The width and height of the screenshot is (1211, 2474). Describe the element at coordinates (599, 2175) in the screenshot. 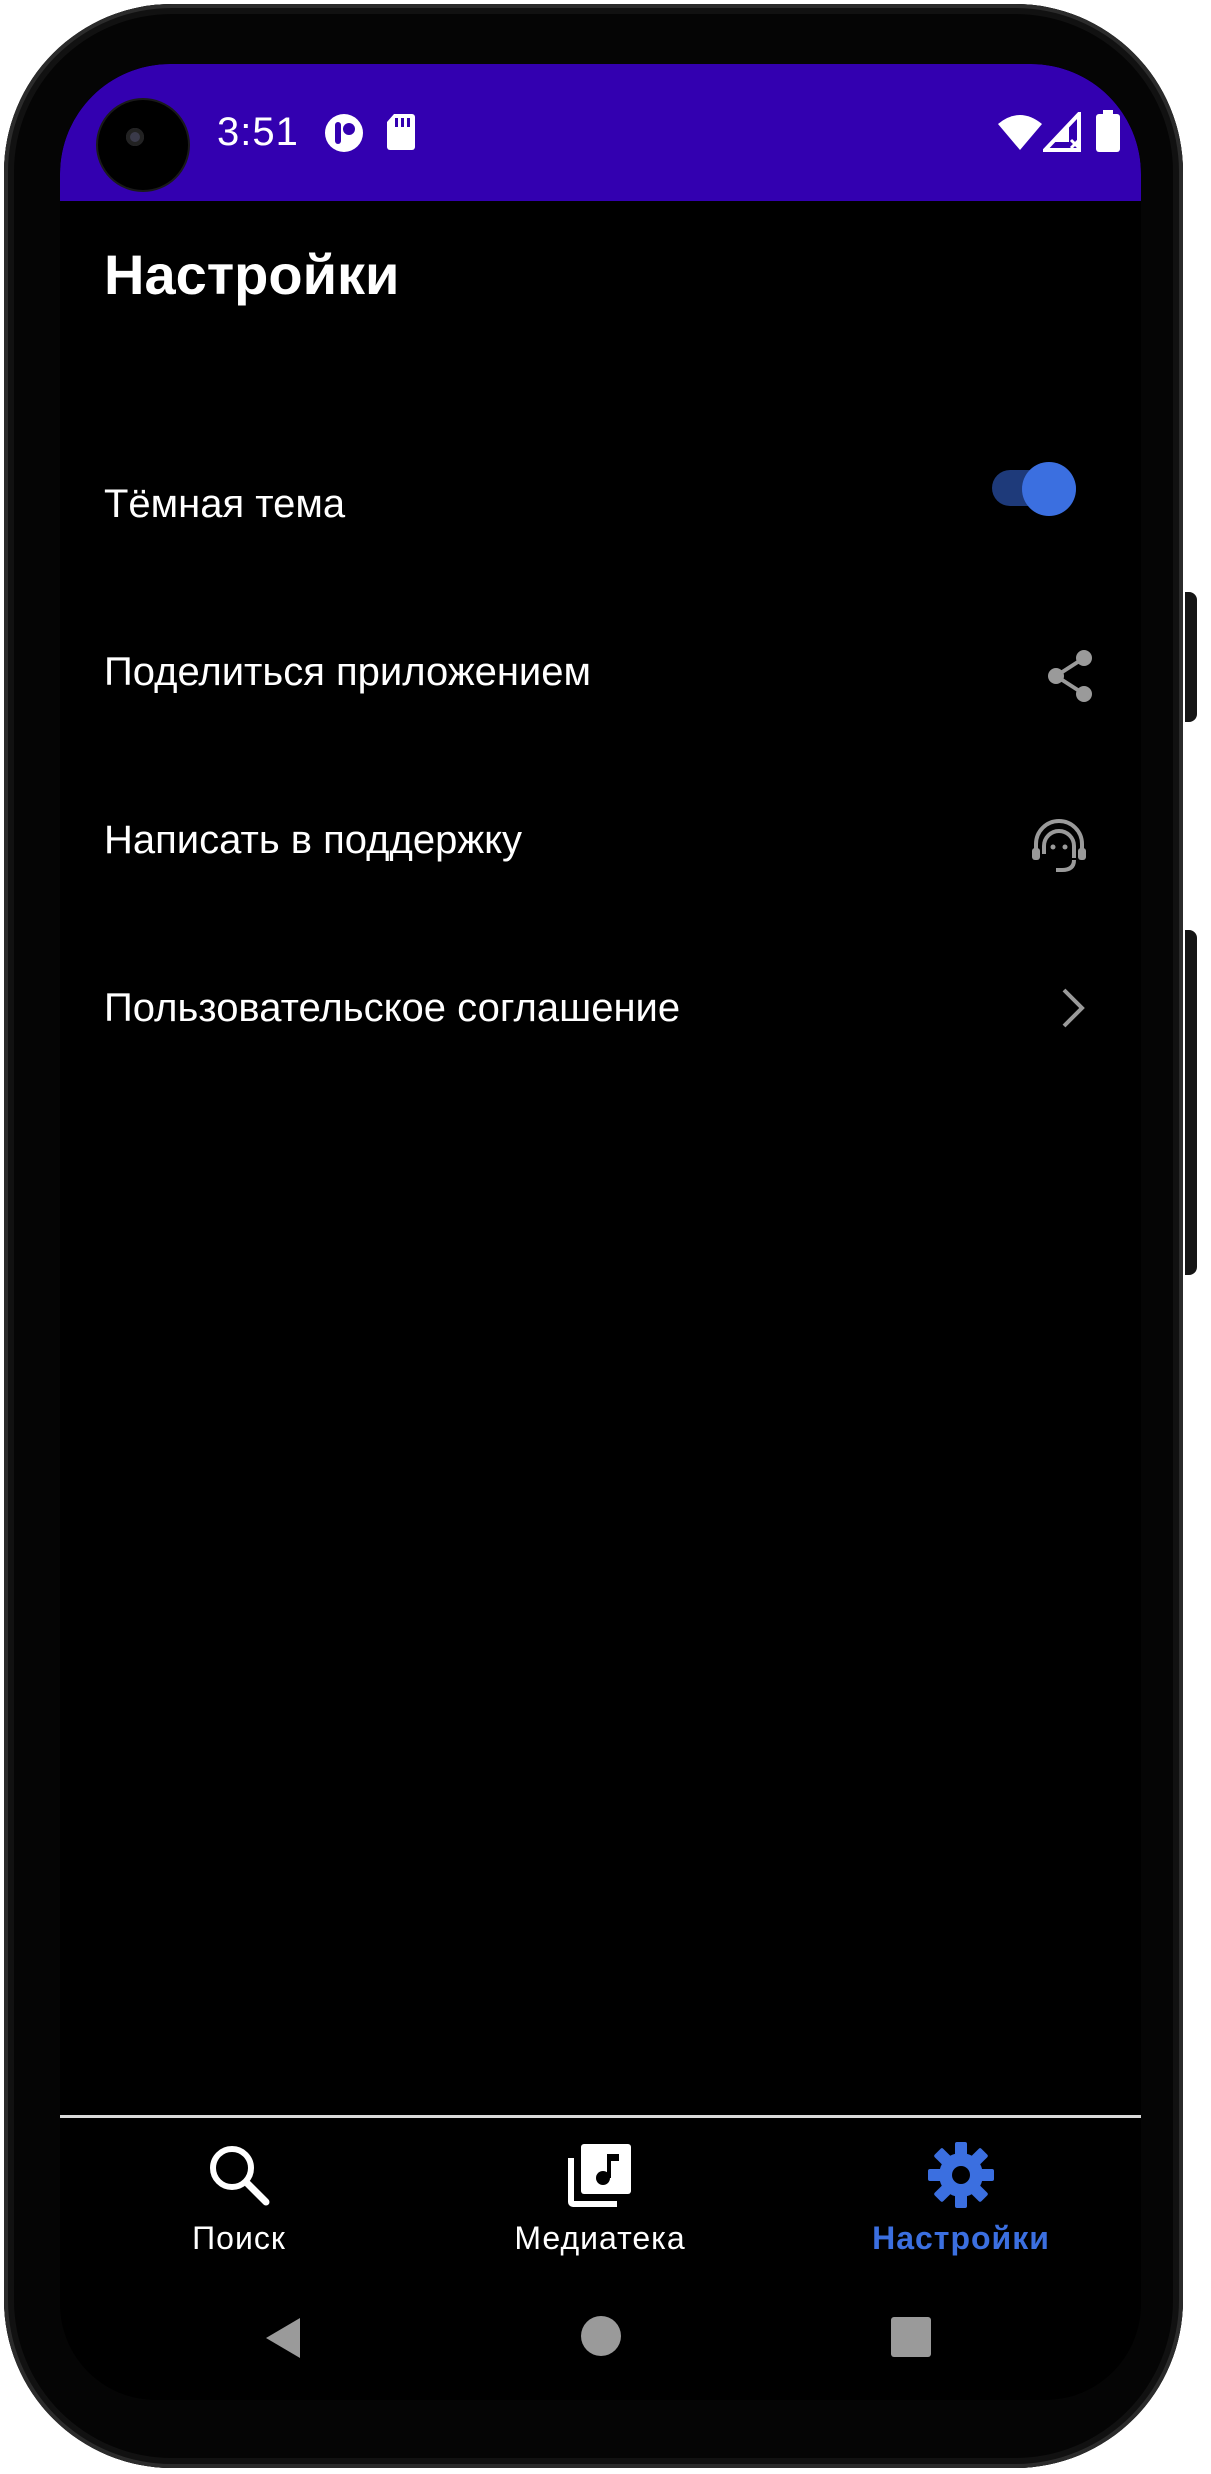

I see `media-library-icon` at that location.